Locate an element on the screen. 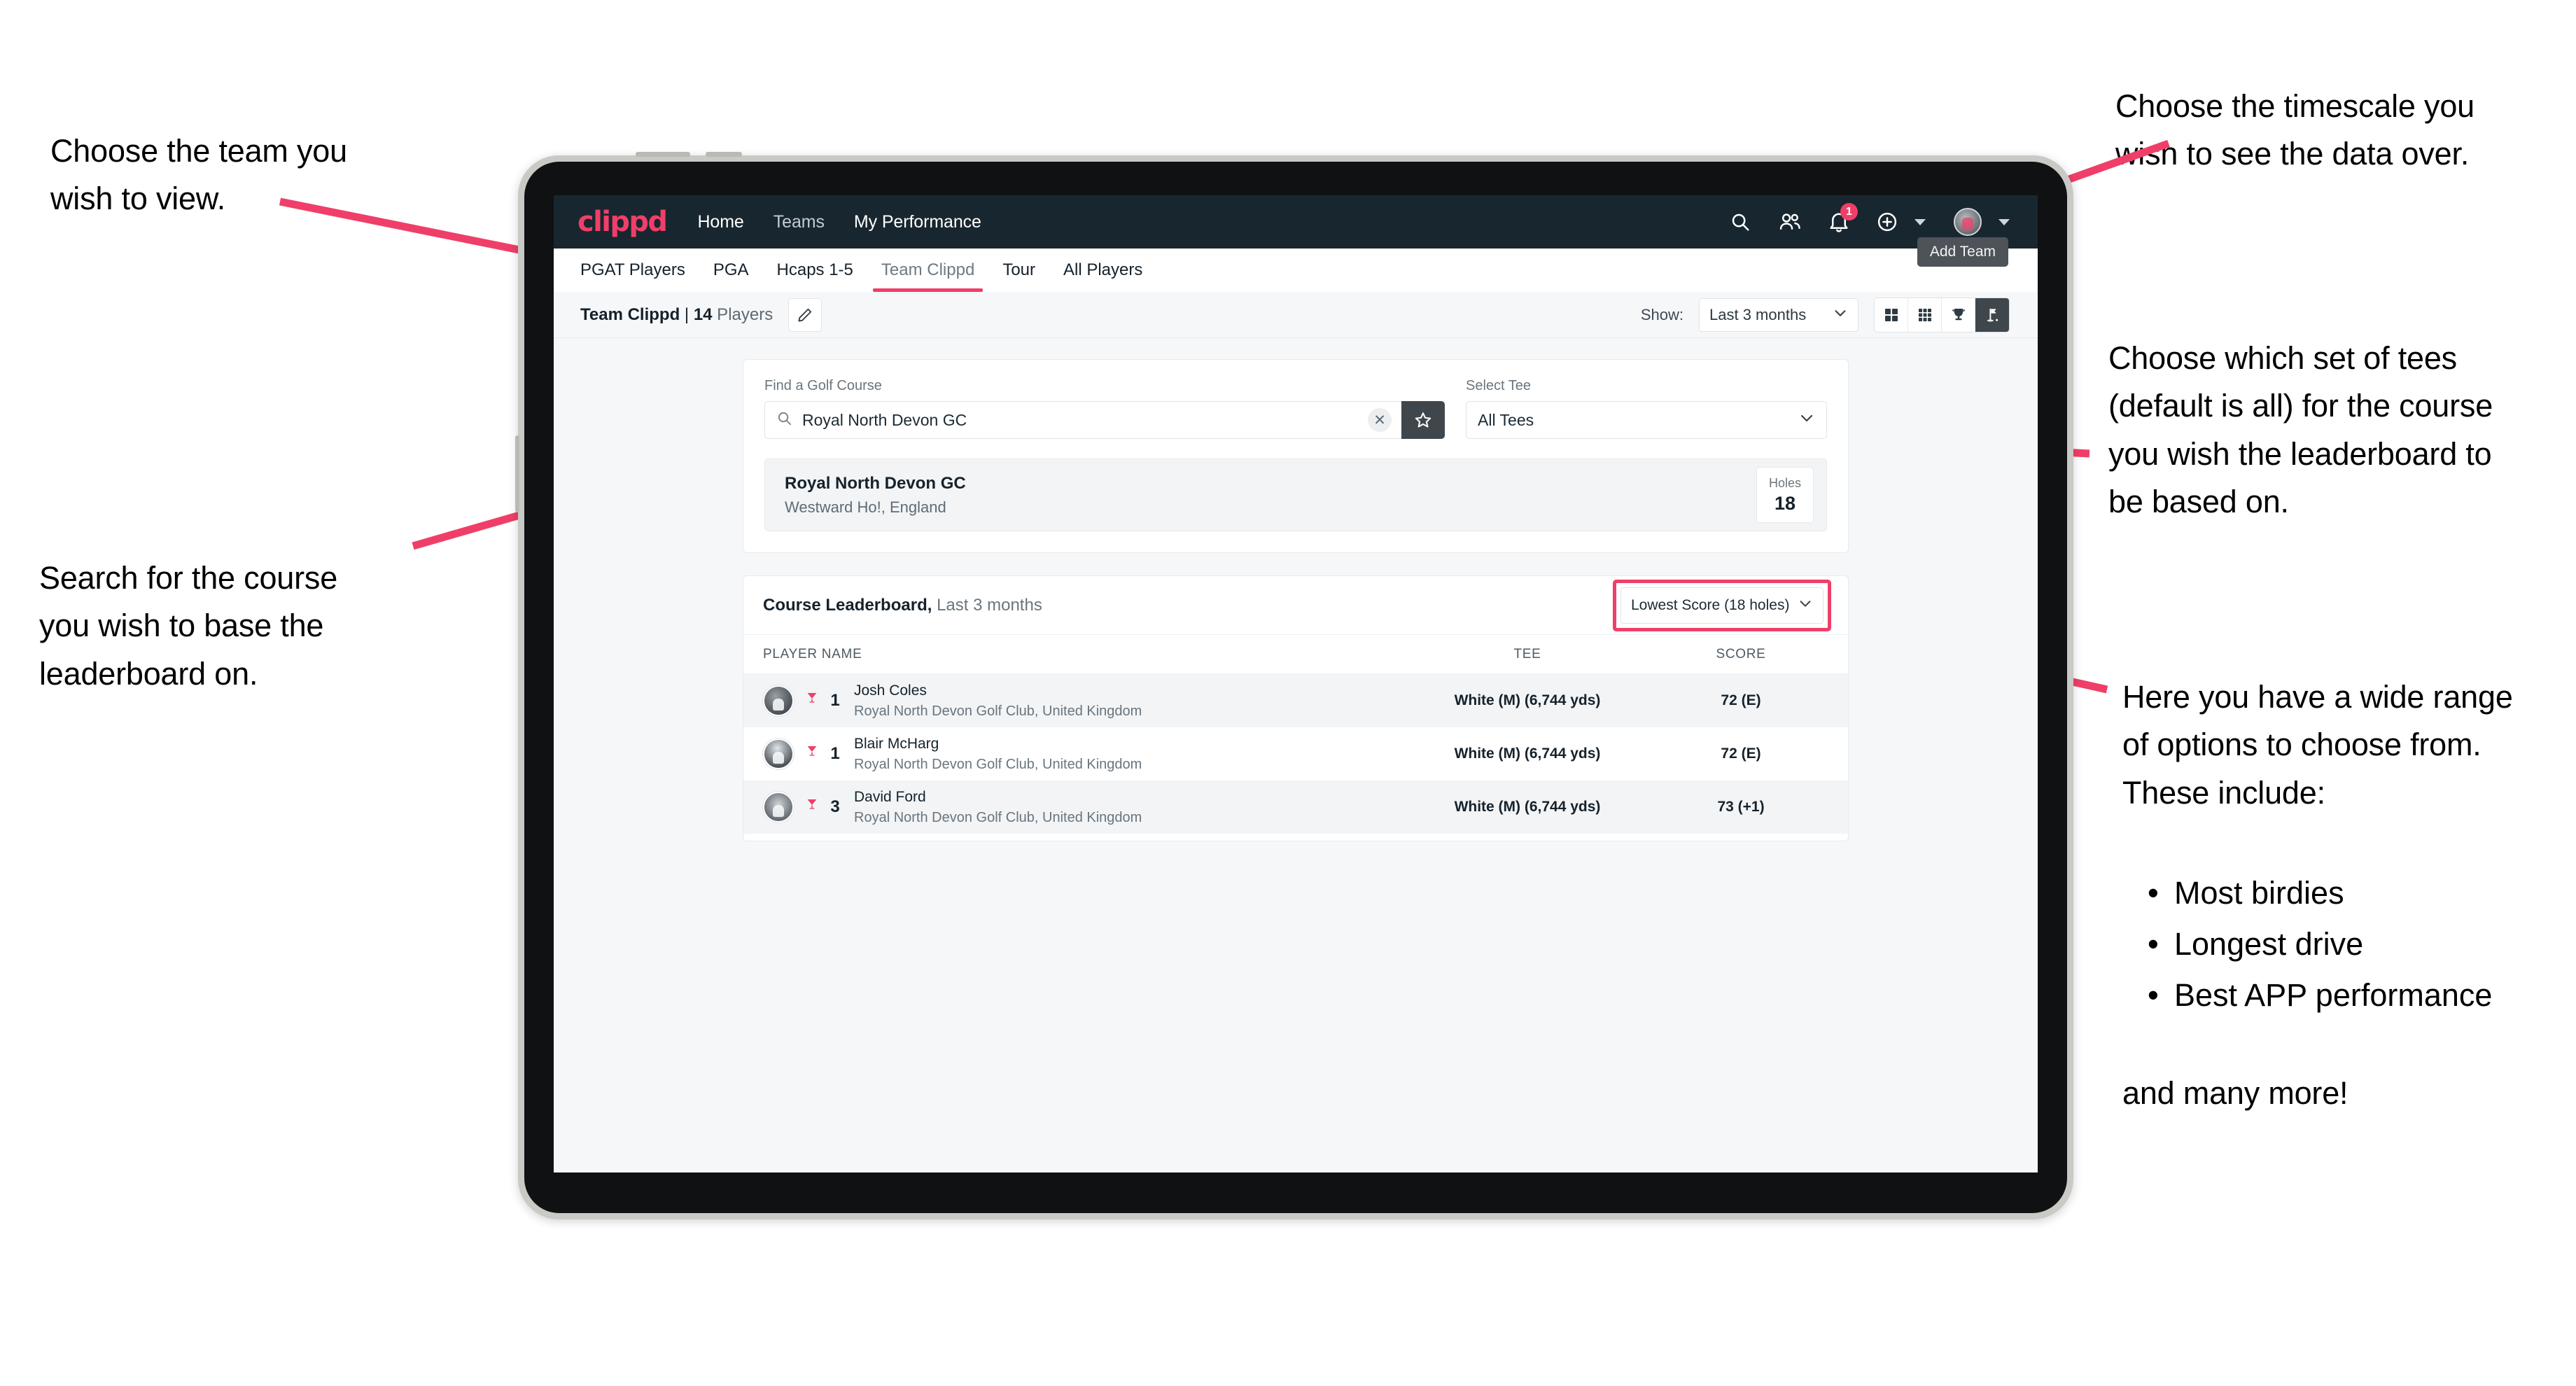  column-header-score: SCORE is located at coordinates (1741, 654).